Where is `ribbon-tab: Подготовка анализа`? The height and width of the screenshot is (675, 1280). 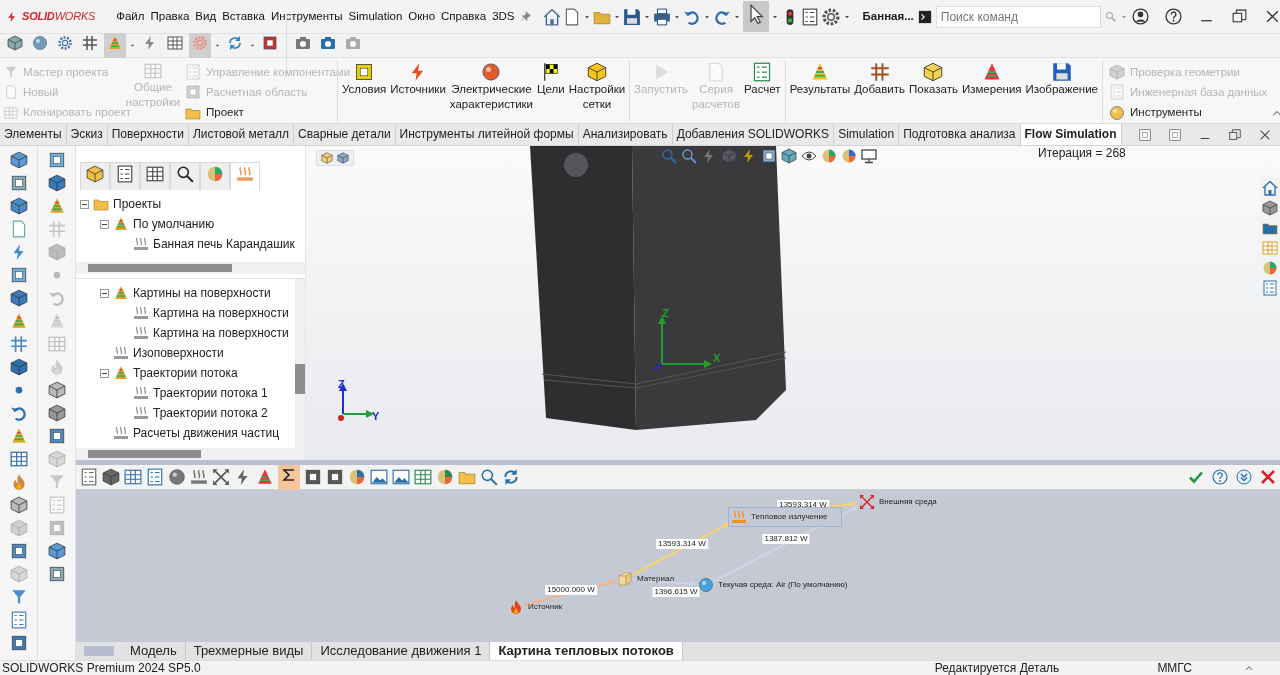 ribbon-tab: Подготовка анализа is located at coordinates (960, 134).